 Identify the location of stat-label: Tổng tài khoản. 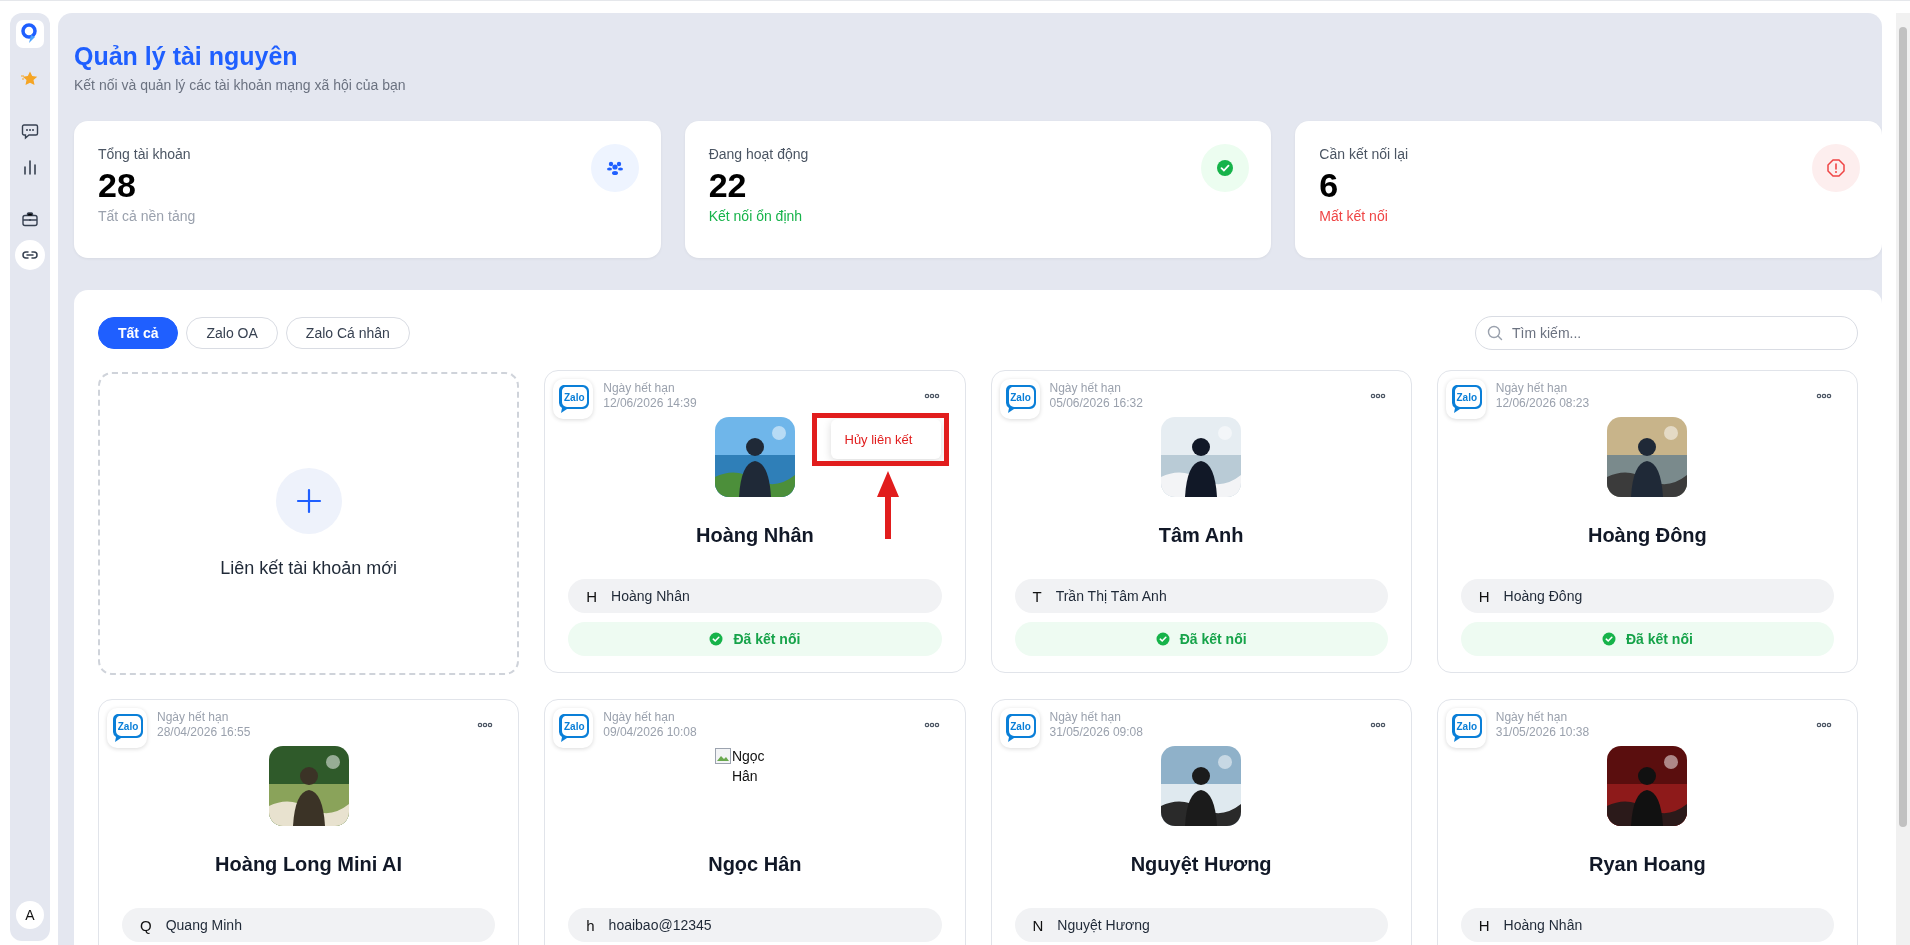
(144, 154).